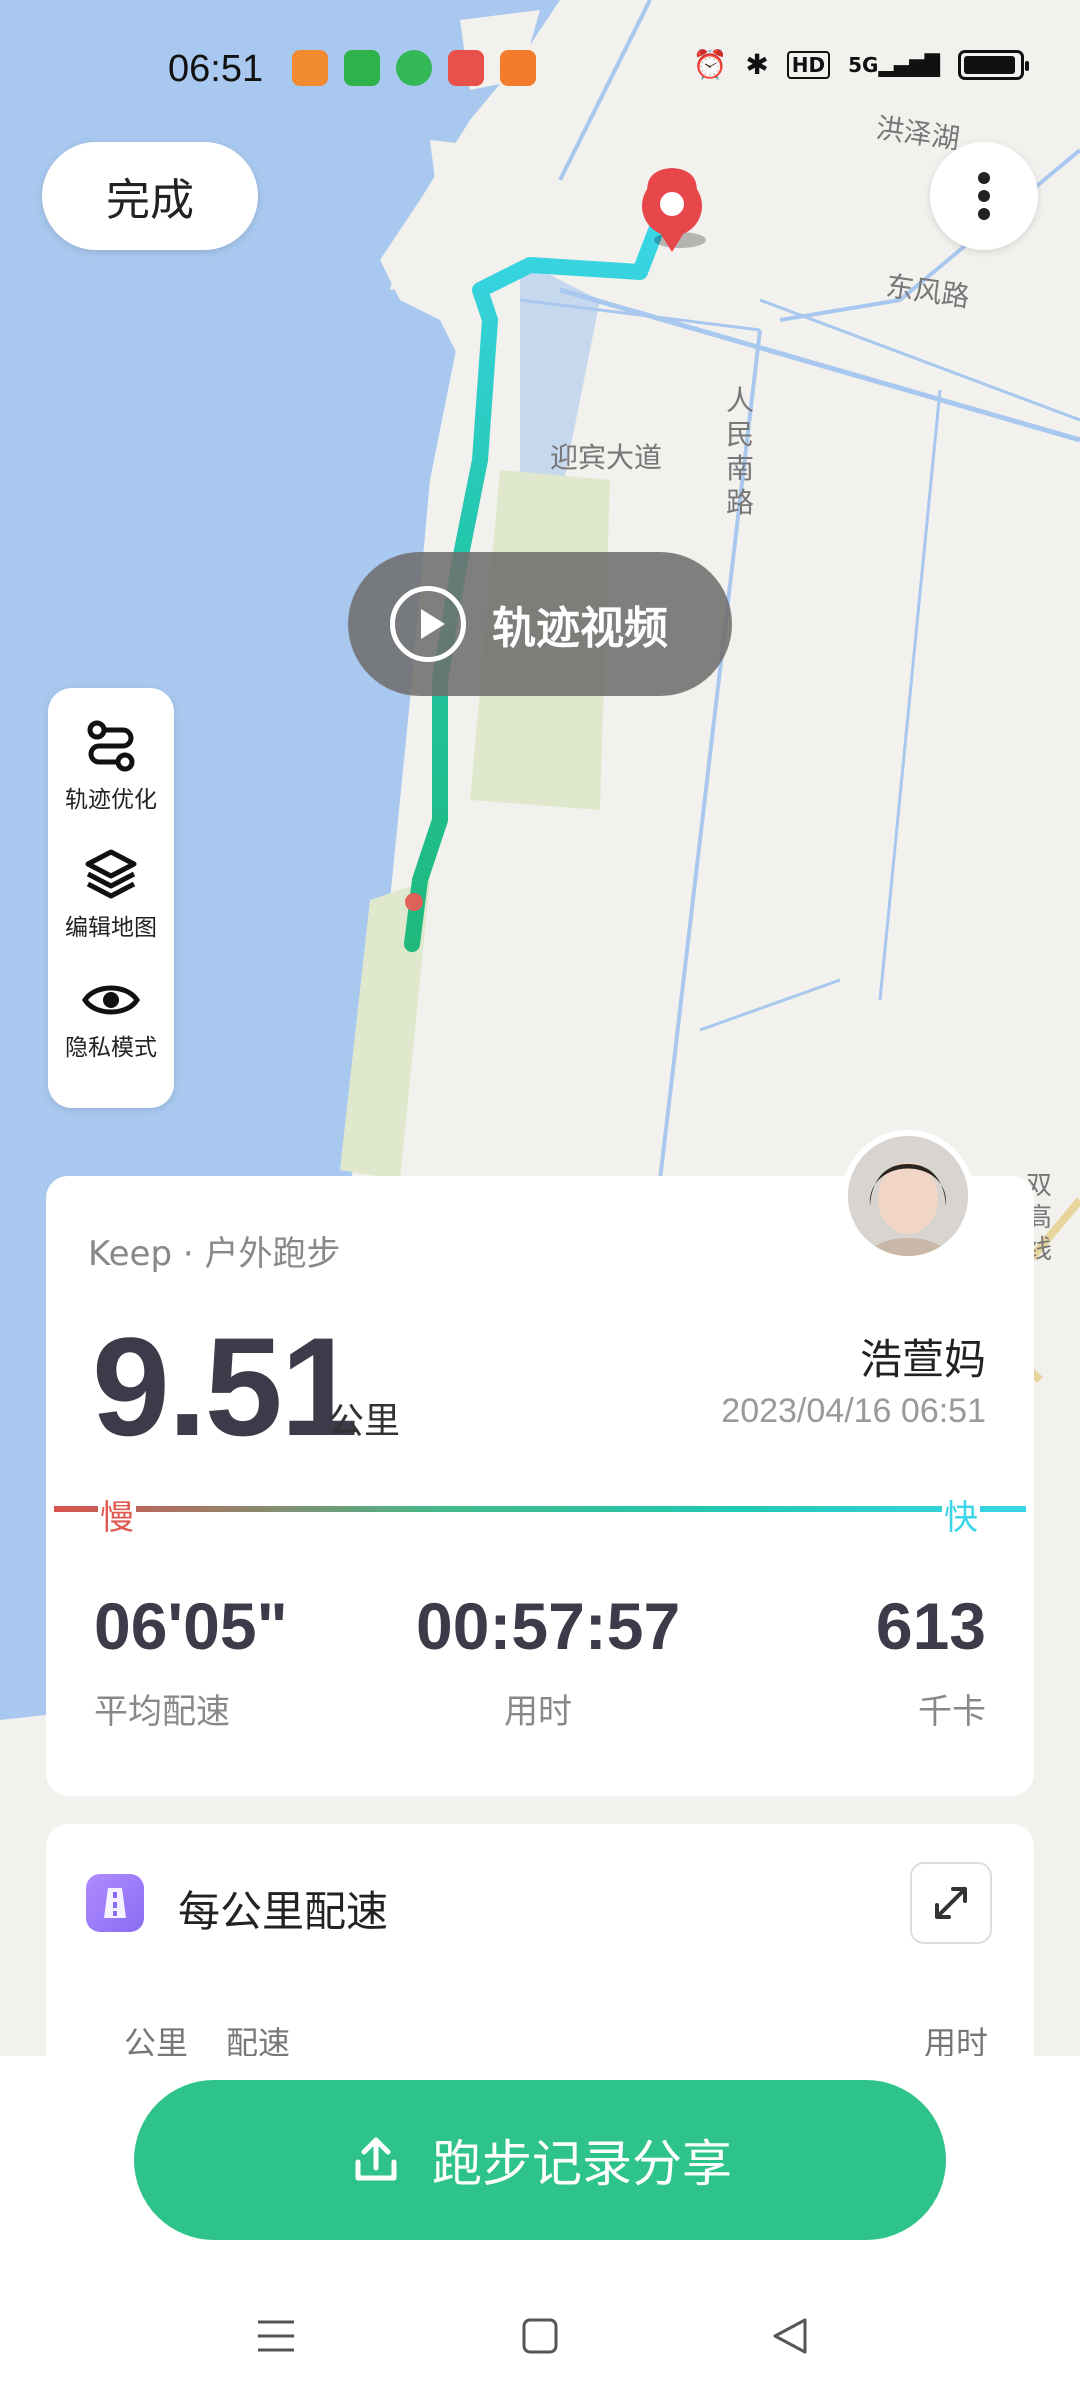  What do you see at coordinates (117, 1514) in the screenshot?
I see `slow-label: 慢` at bounding box center [117, 1514].